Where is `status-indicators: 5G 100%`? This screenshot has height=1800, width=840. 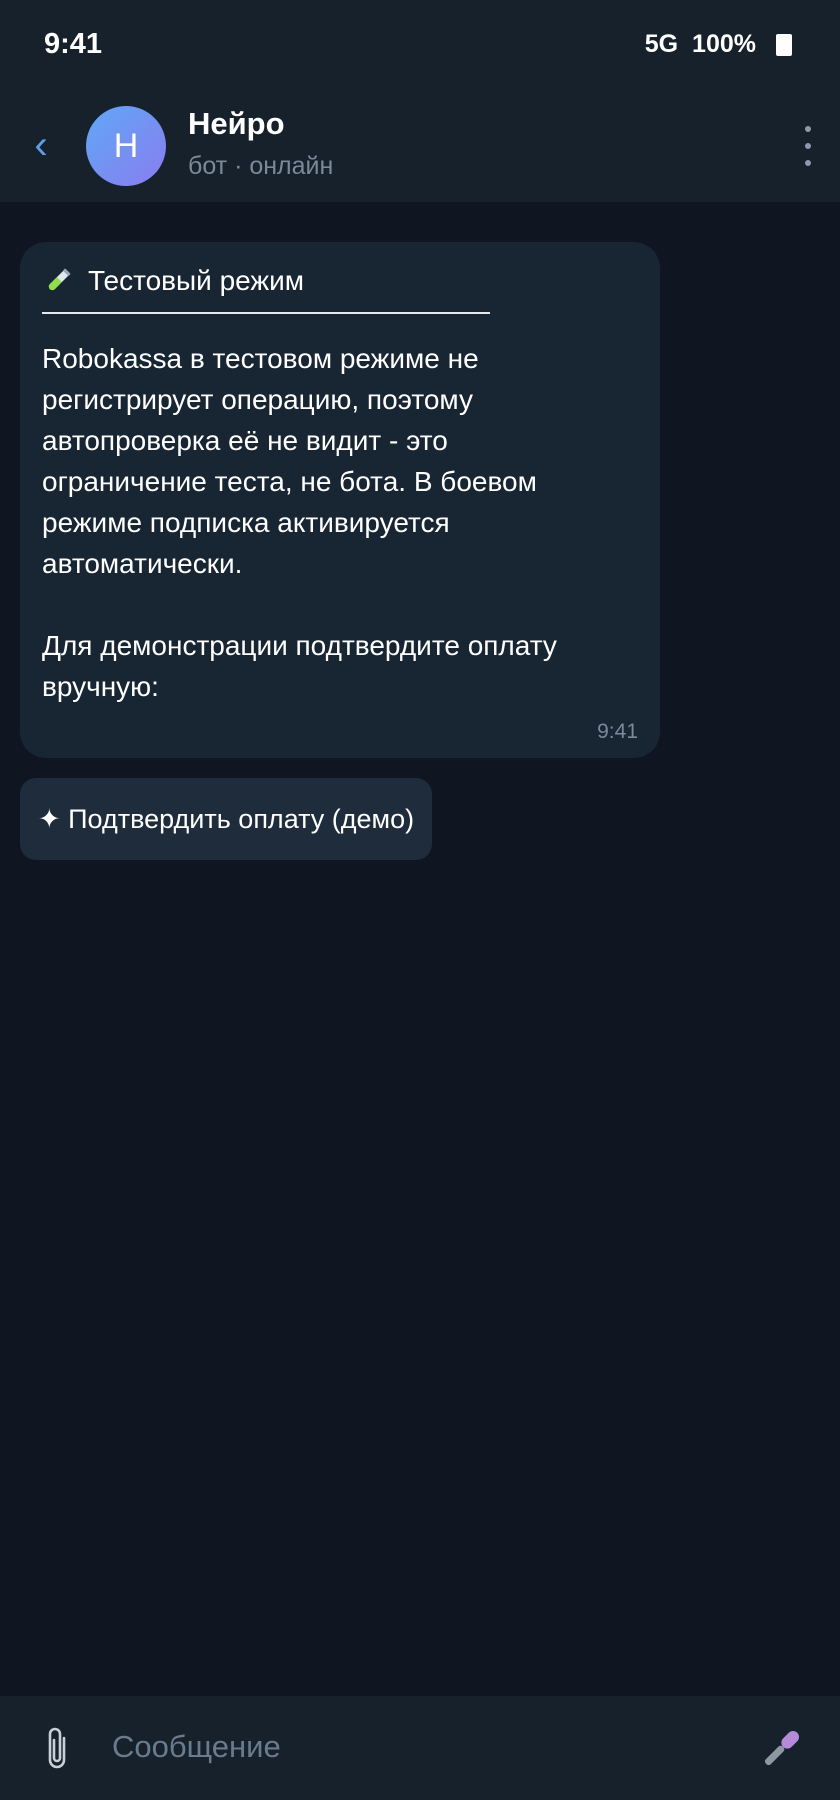 status-indicators: 5G 100% is located at coordinates (718, 44).